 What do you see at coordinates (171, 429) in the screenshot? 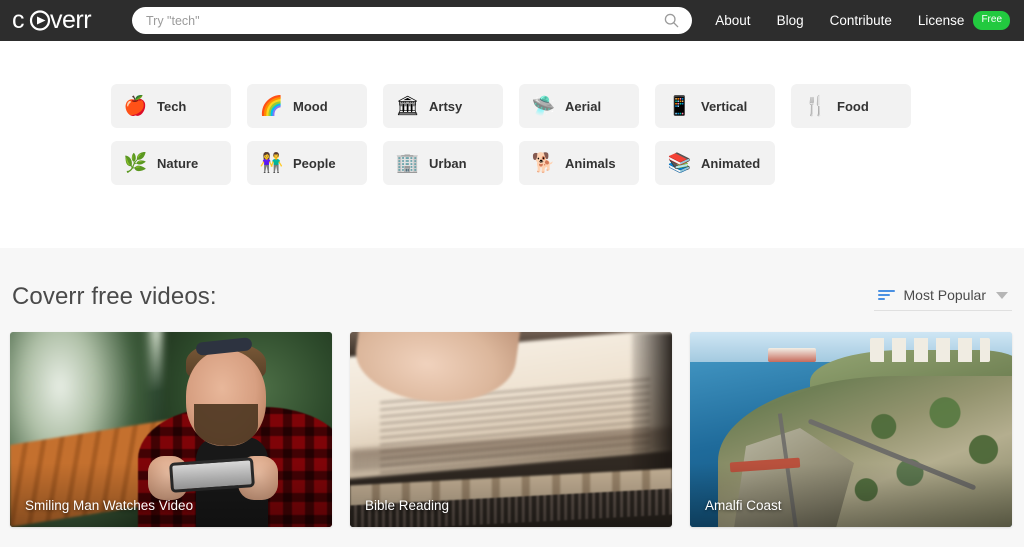
I see `video-card: Smiling Man Watches Video` at bounding box center [171, 429].